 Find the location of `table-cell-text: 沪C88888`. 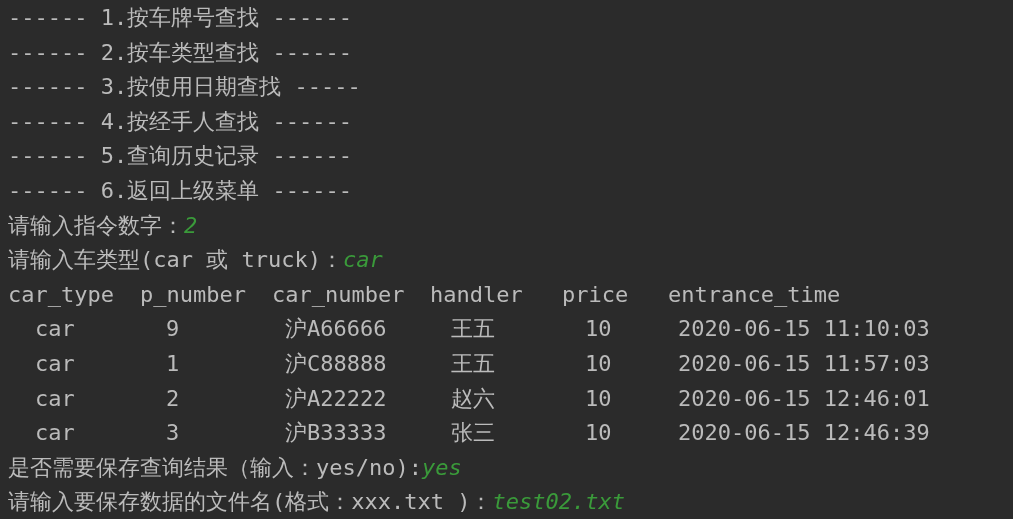

table-cell-text: 沪C88888 is located at coordinates (336, 363).